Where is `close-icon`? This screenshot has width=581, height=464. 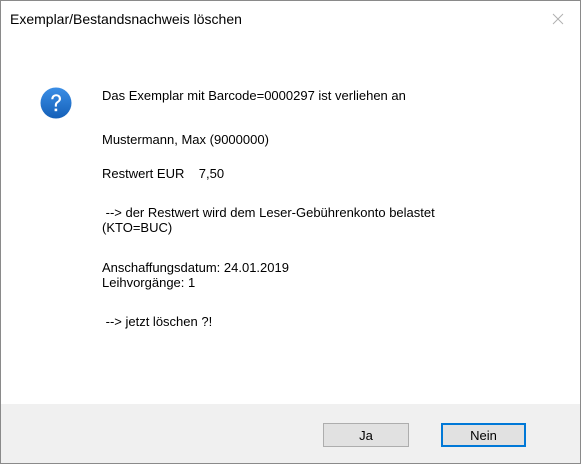
close-icon is located at coordinates (558, 19).